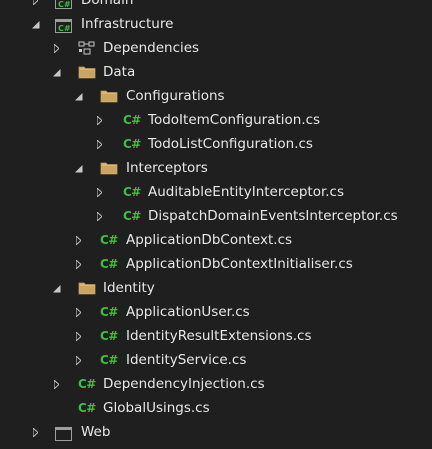  What do you see at coordinates (216, 48) in the screenshot?
I see `tree-item-dependencies: Dependencies` at bounding box center [216, 48].